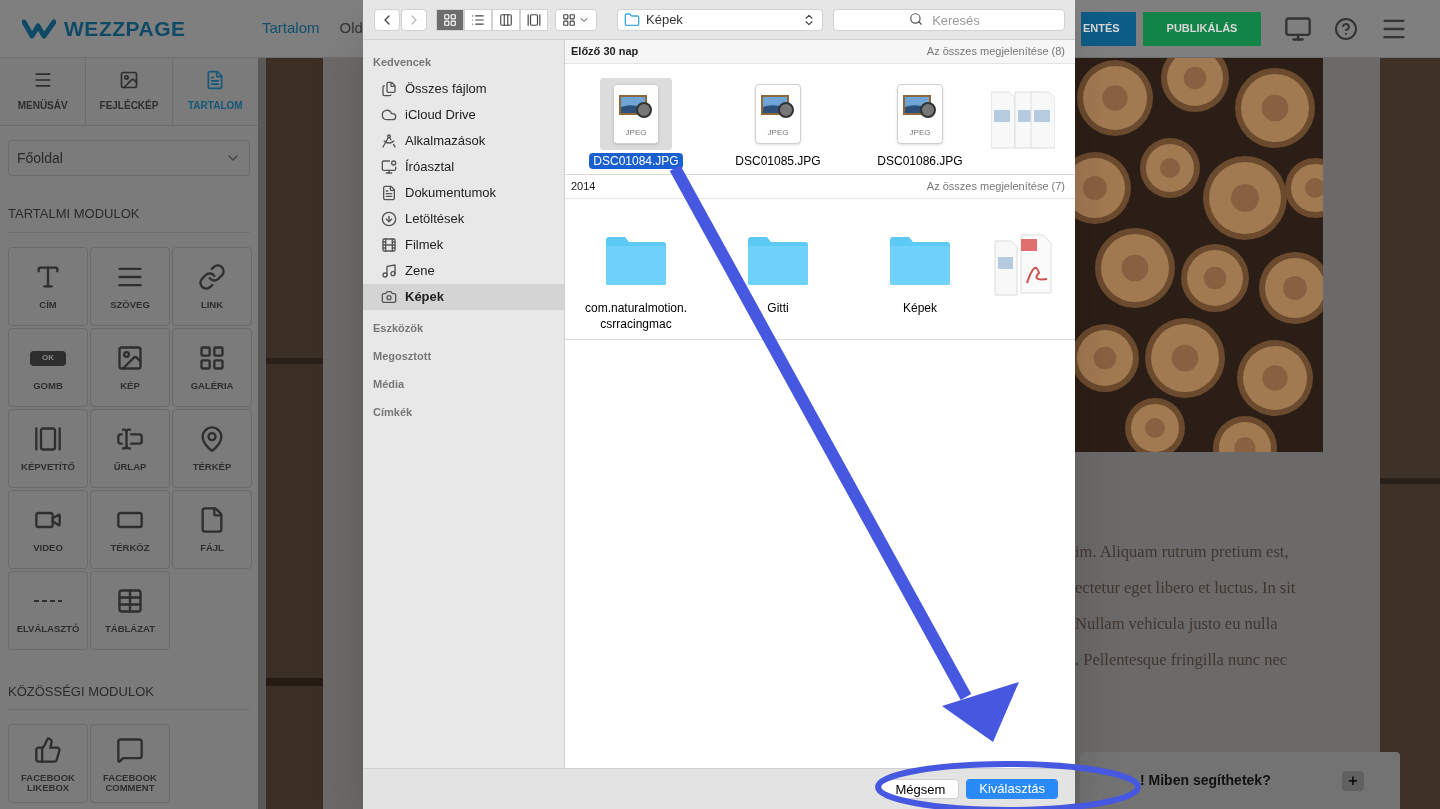  Describe the element at coordinates (995, 51) in the screenshot. I see `show-all-link: Az összes megjelenítése (8)` at that location.